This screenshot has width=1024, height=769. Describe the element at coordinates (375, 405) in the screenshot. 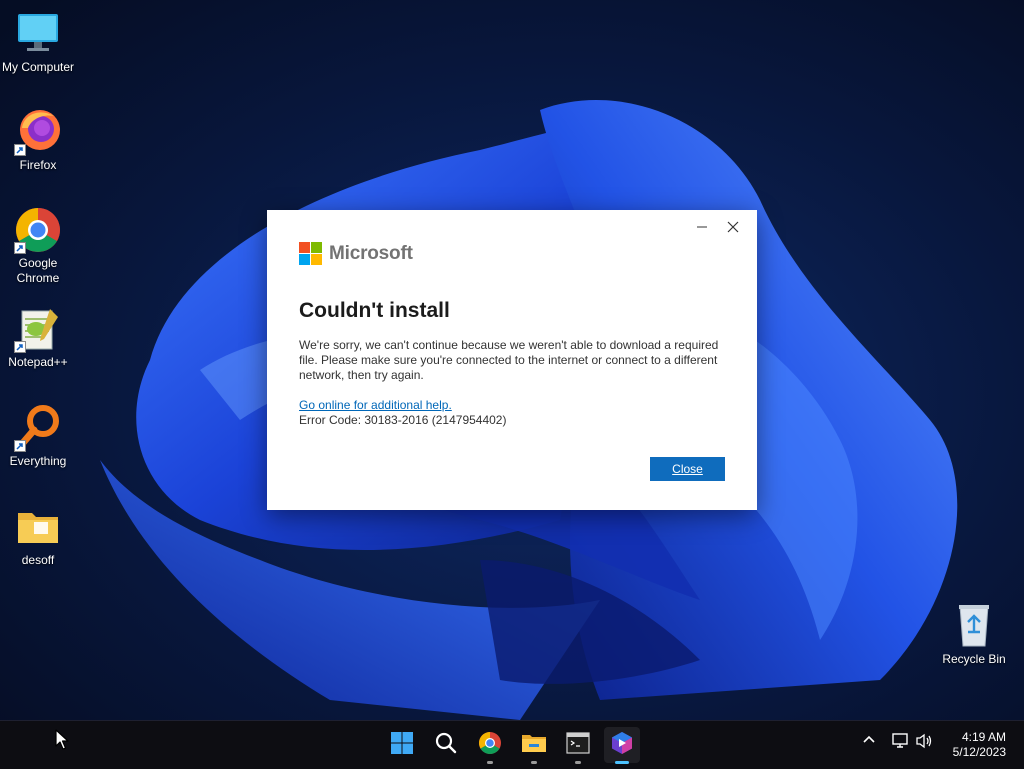

I see `help-link: Go online for additional help.` at that location.